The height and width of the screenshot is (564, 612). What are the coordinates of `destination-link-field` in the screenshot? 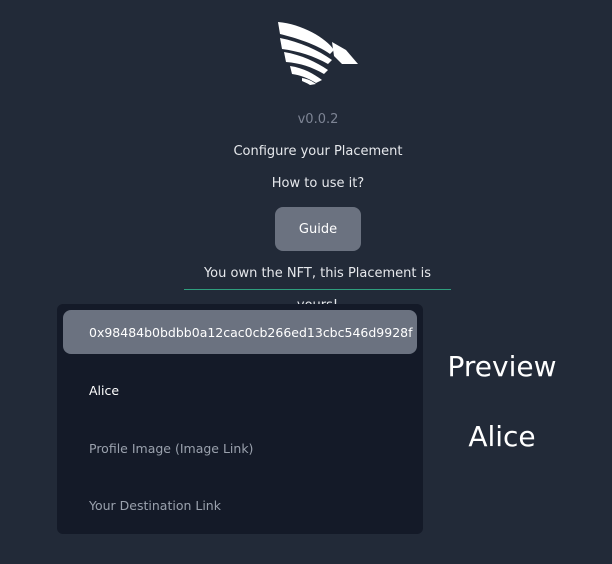 It's located at (240, 505).